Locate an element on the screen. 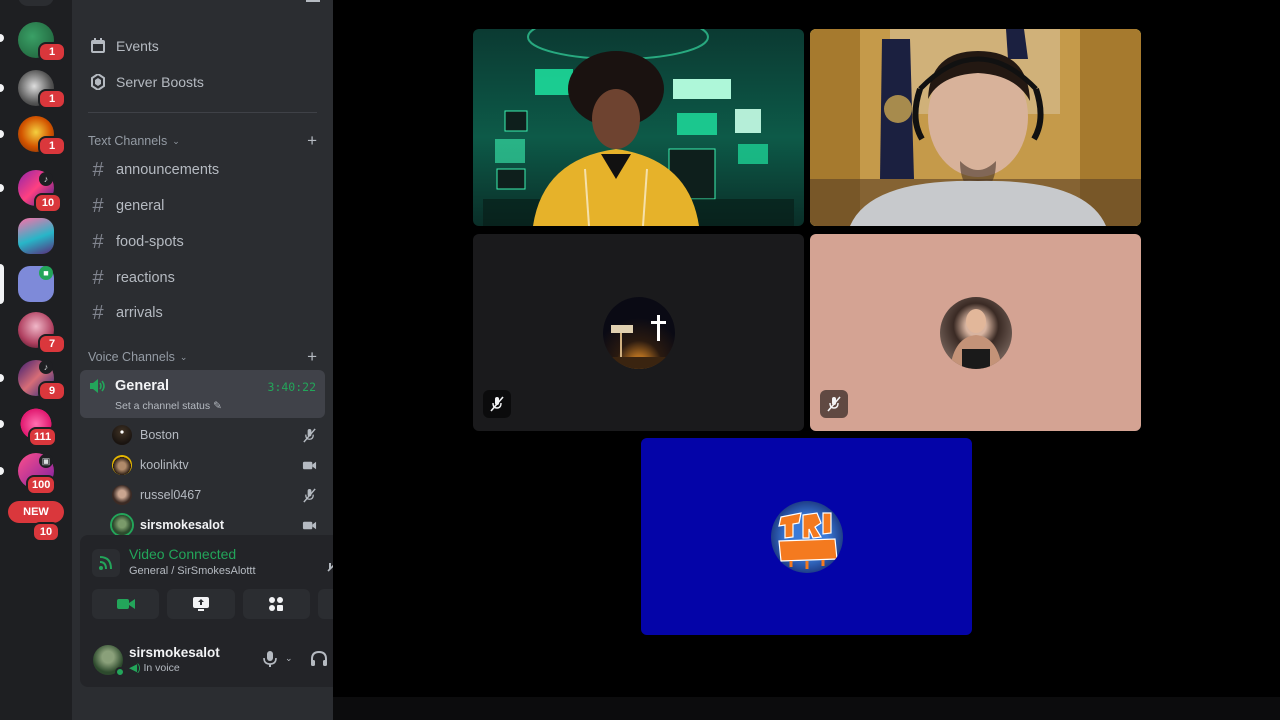 The width and height of the screenshot is (1280, 720). user-status: ◀) In voice is located at coordinates (154, 668).